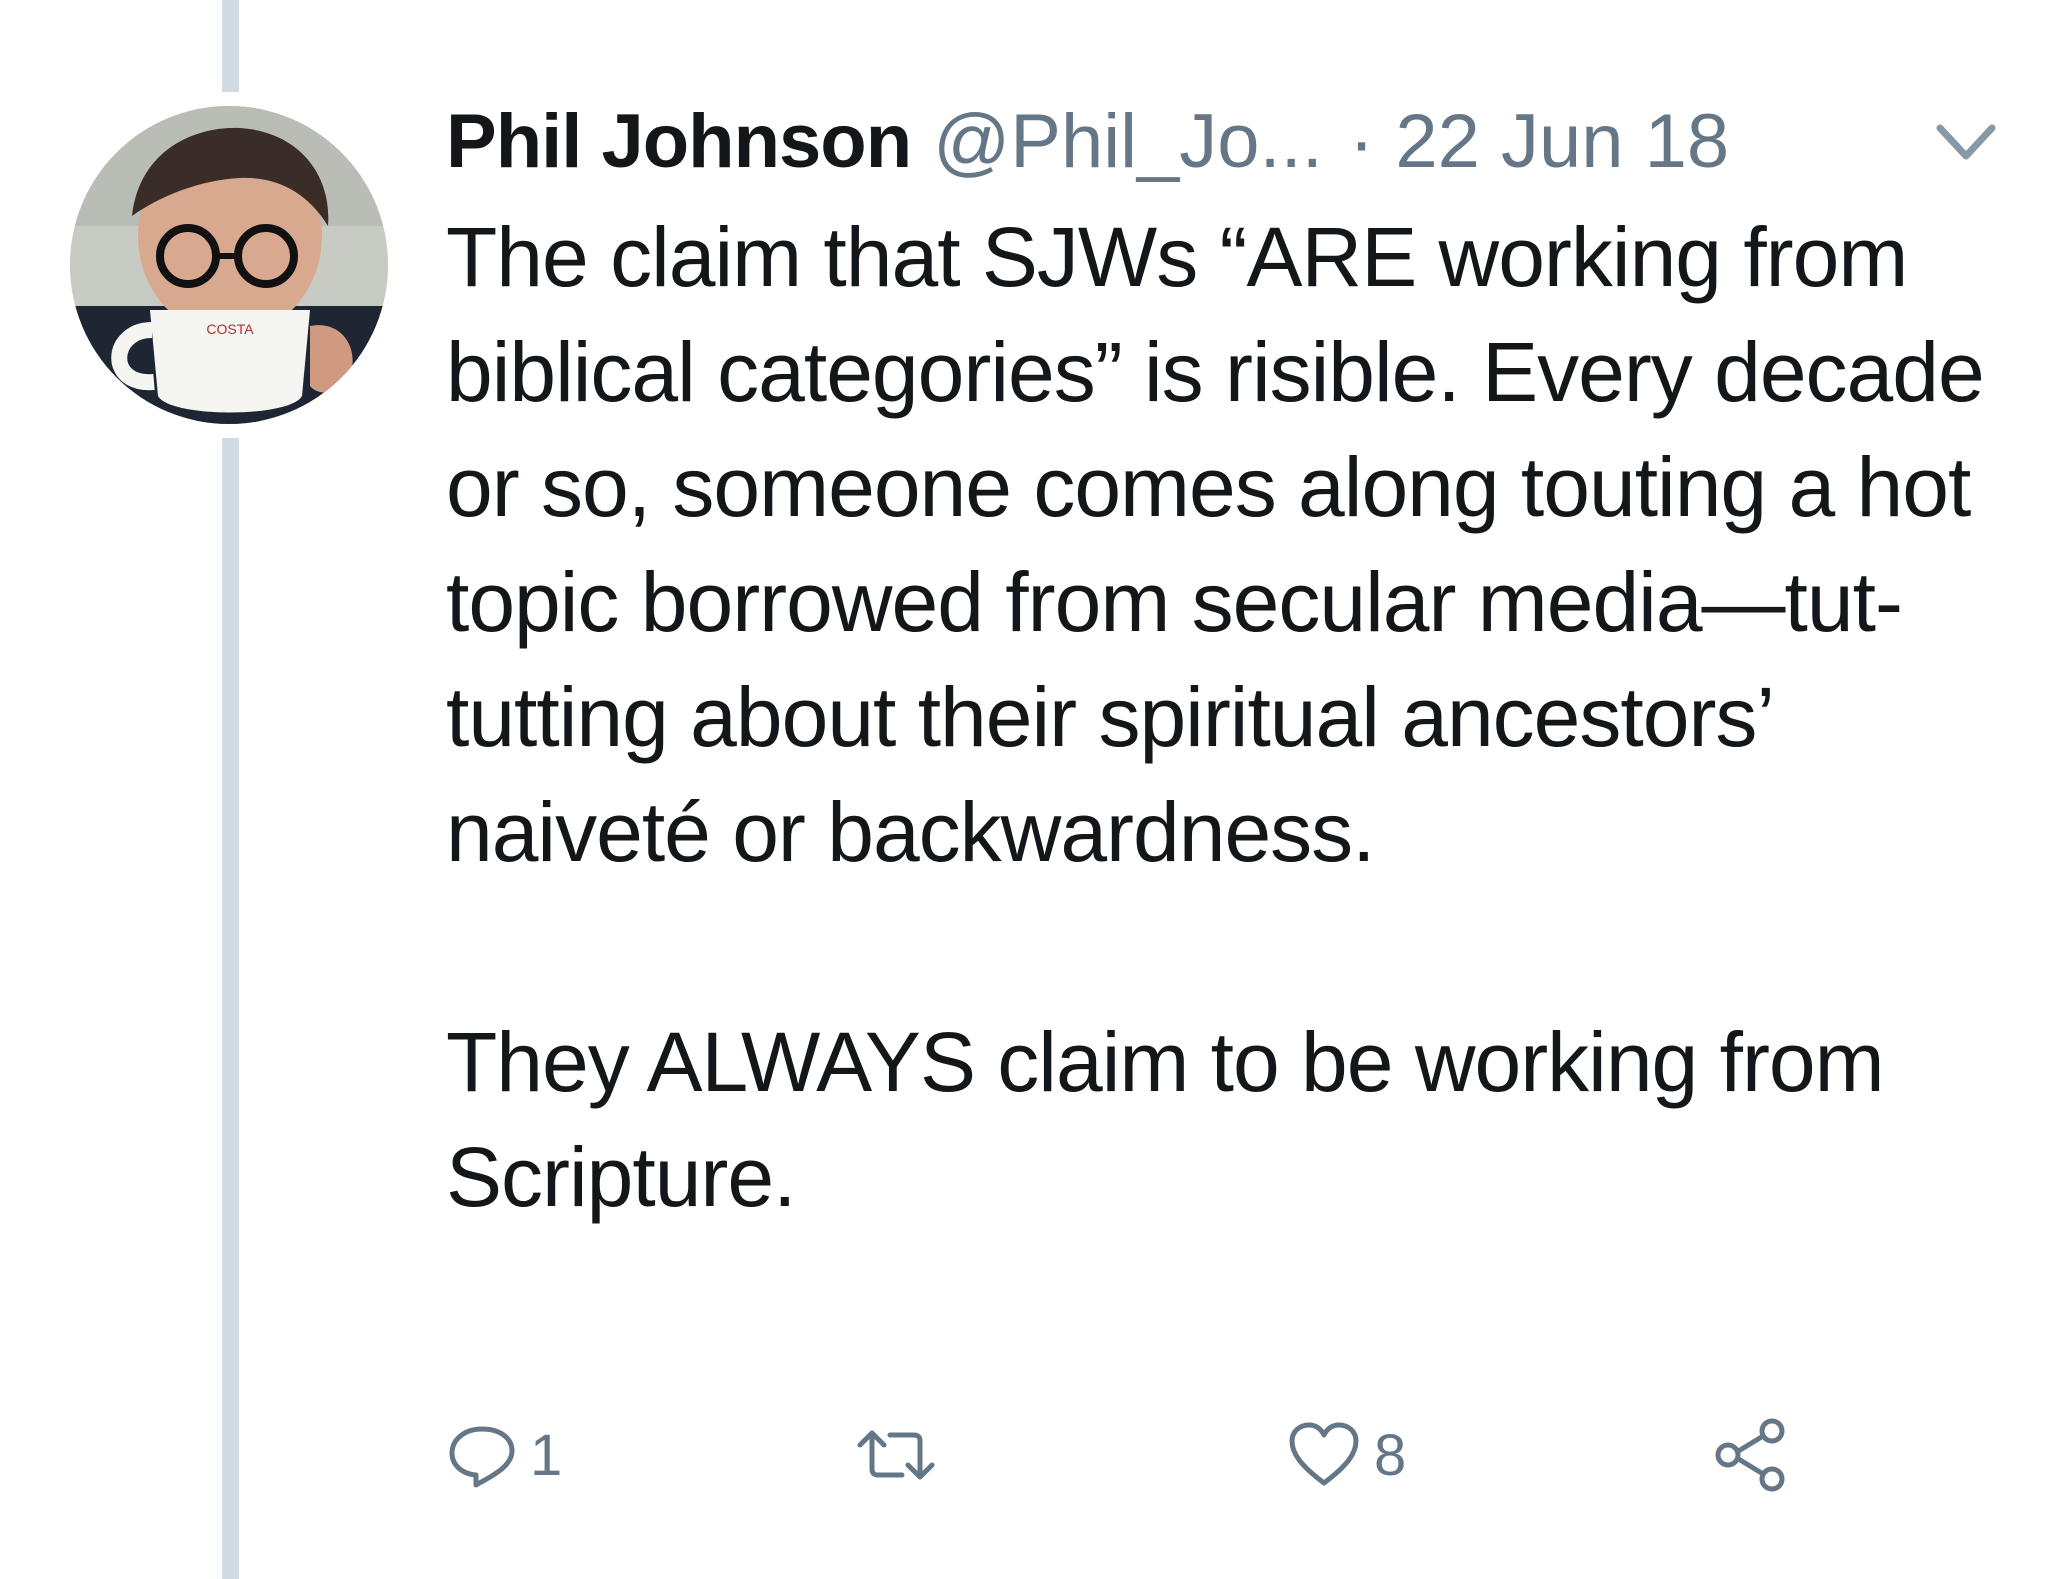 The height and width of the screenshot is (1579, 2048). What do you see at coordinates (1966, 142) in the screenshot?
I see `chevron-down-icon` at bounding box center [1966, 142].